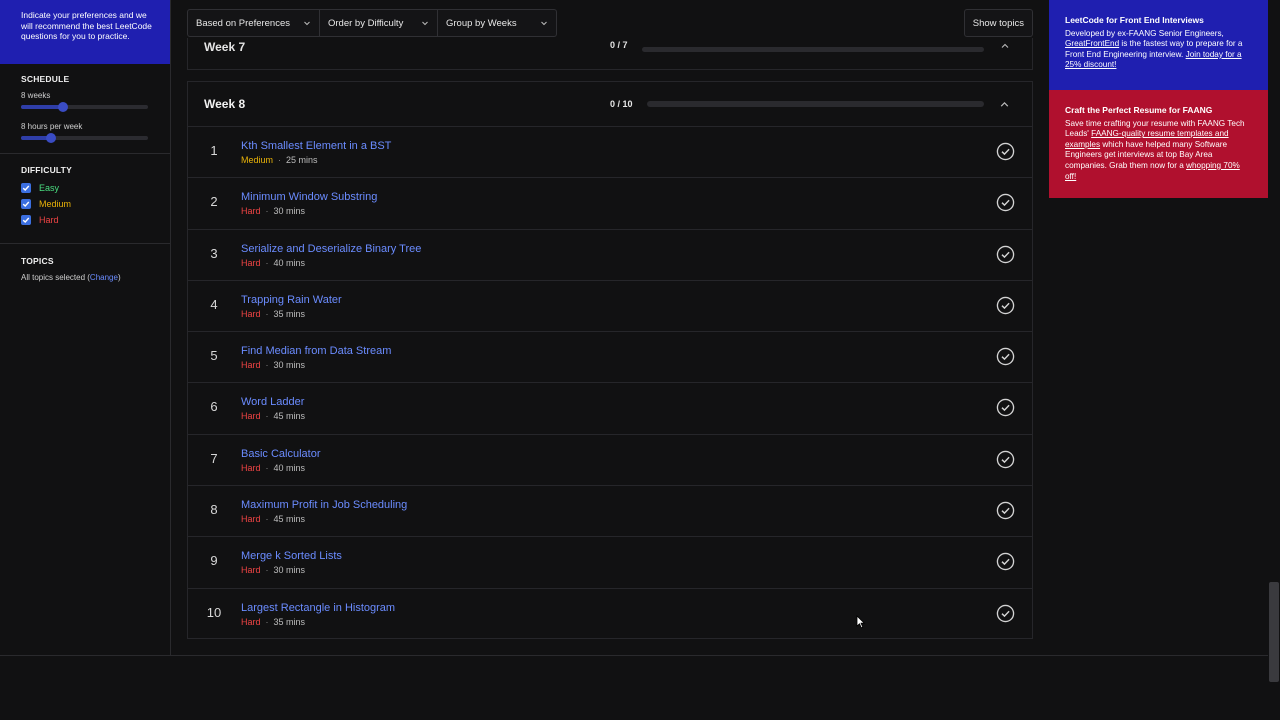 The width and height of the screenshot is (1280, 720). I want to click on change-topics-link: Change, so click(104, 277).